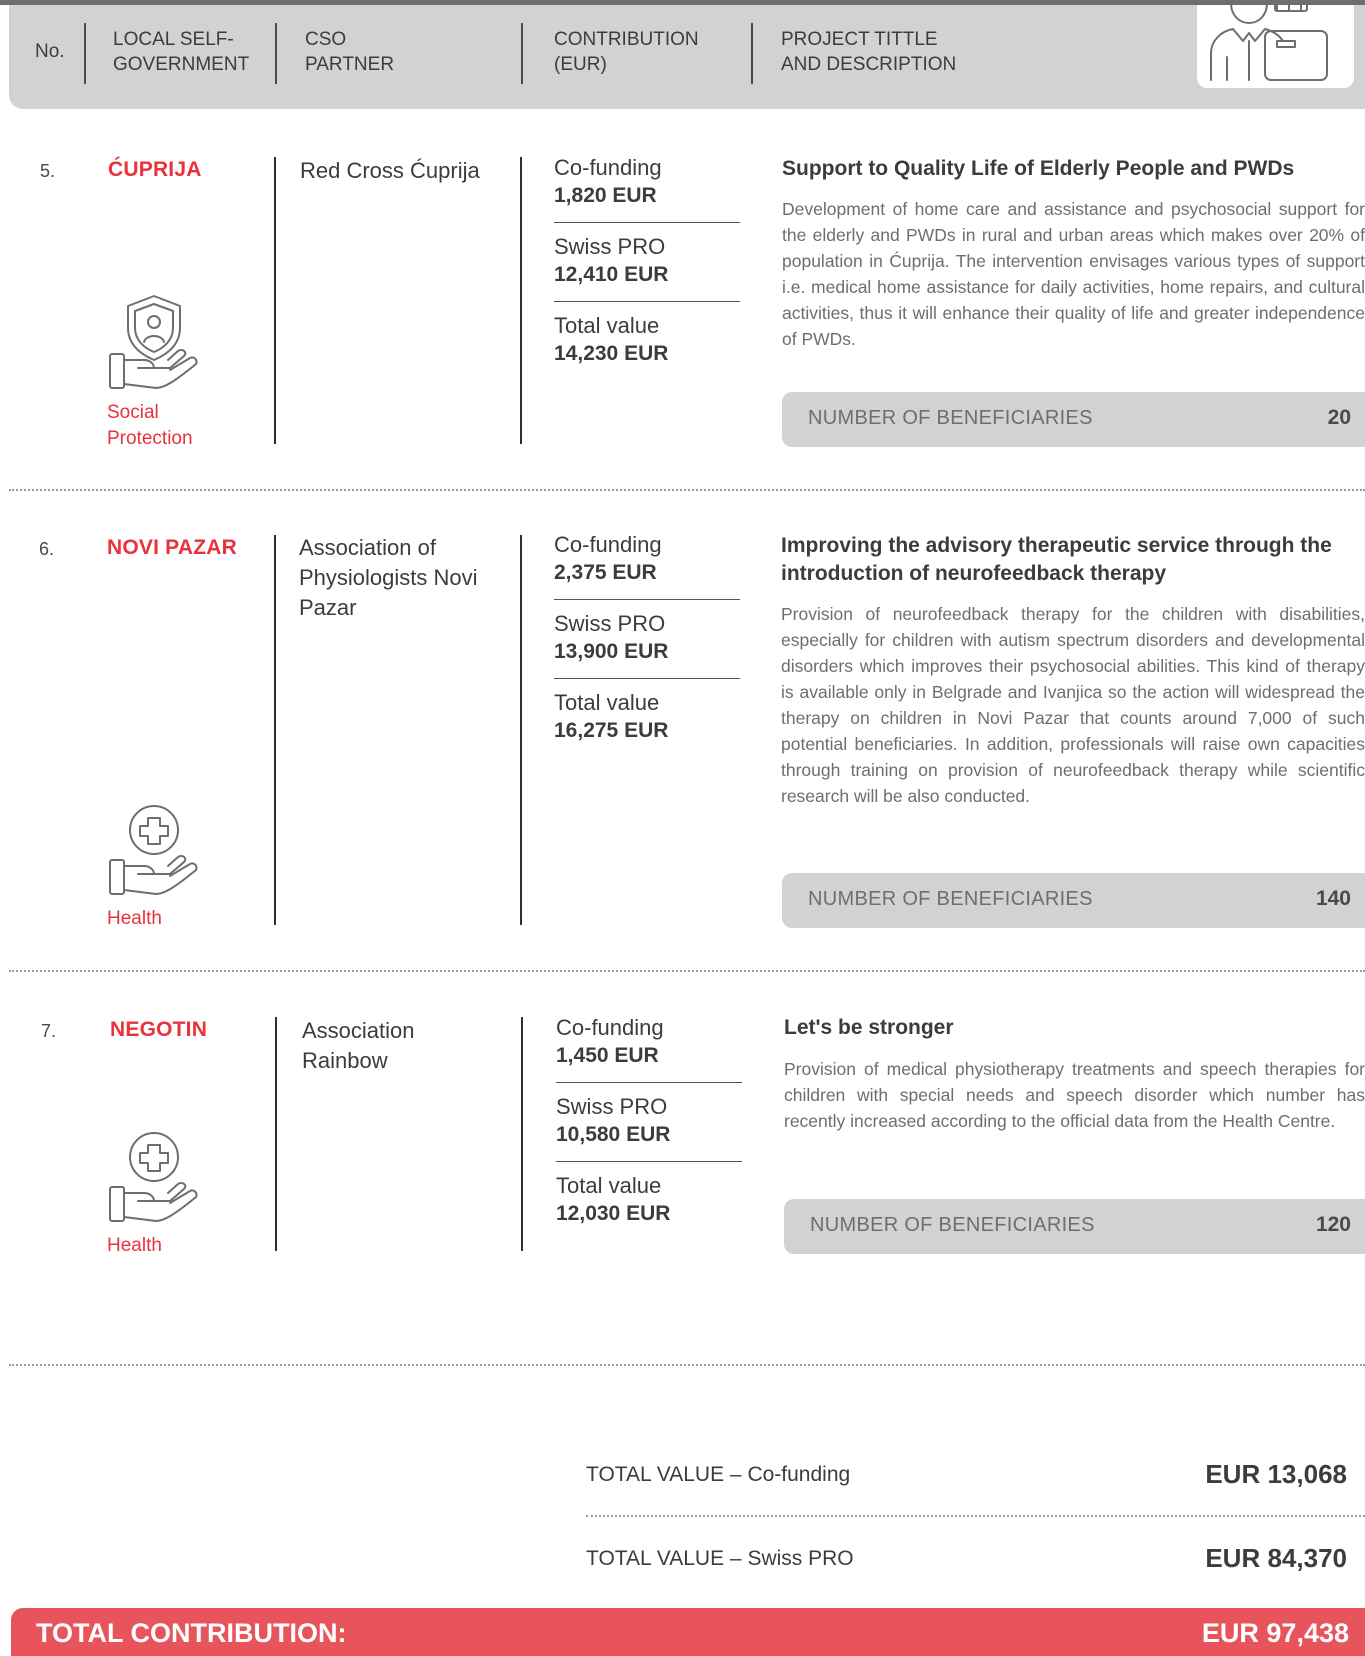 This screenshot has height=1656, width=1365. Describe the element at coordinates (181, 52) in the screenshot. I see `header-local-government: LOCAL SELF- GOVERNMENT` at that location.